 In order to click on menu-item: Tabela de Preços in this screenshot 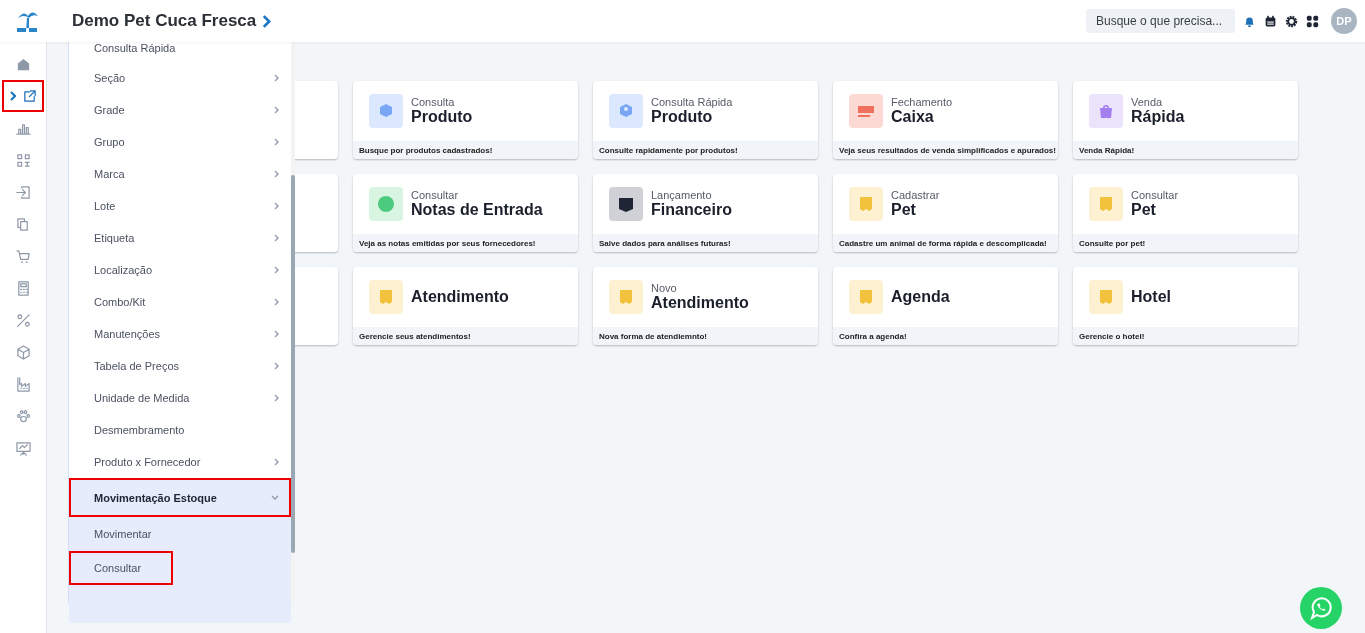, I will do `click(180, 366)`.